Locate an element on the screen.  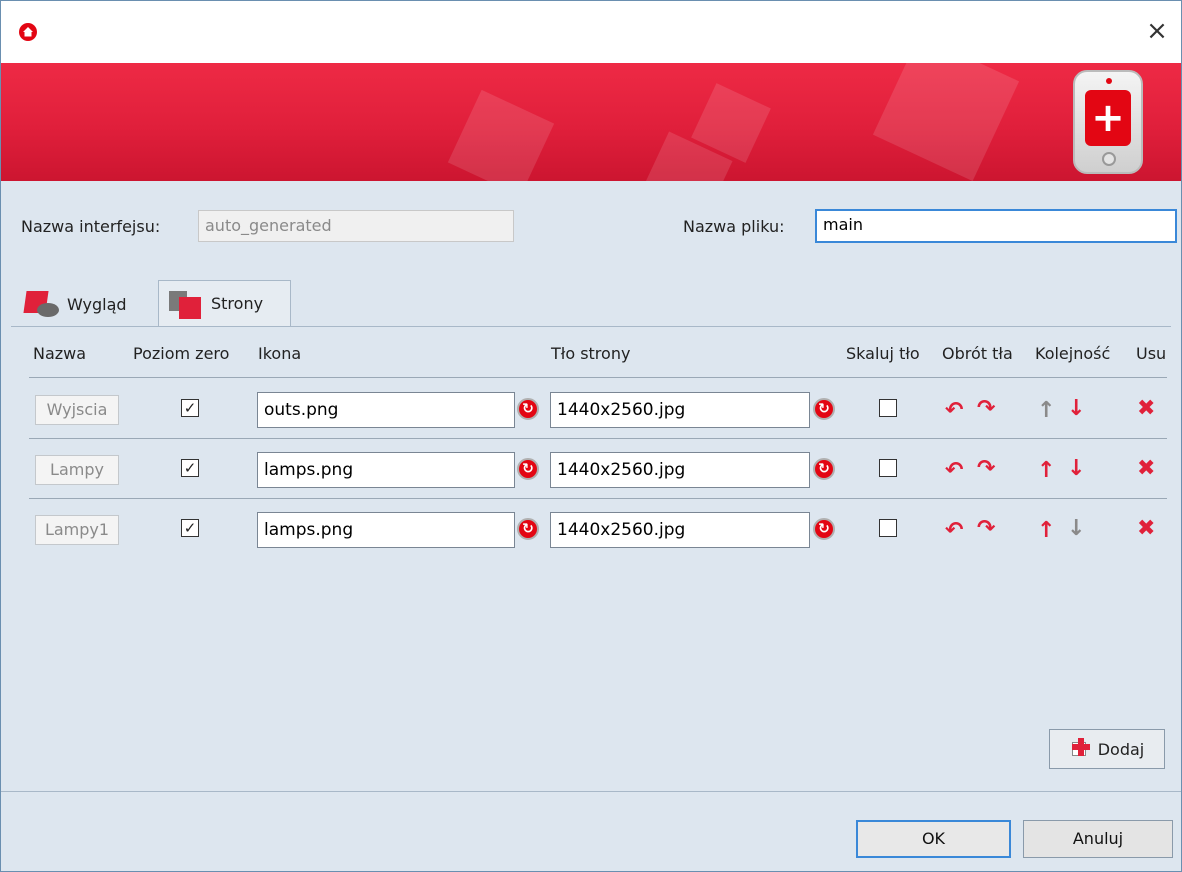
tab-pages: Strony is located at coordinates (224, 303).